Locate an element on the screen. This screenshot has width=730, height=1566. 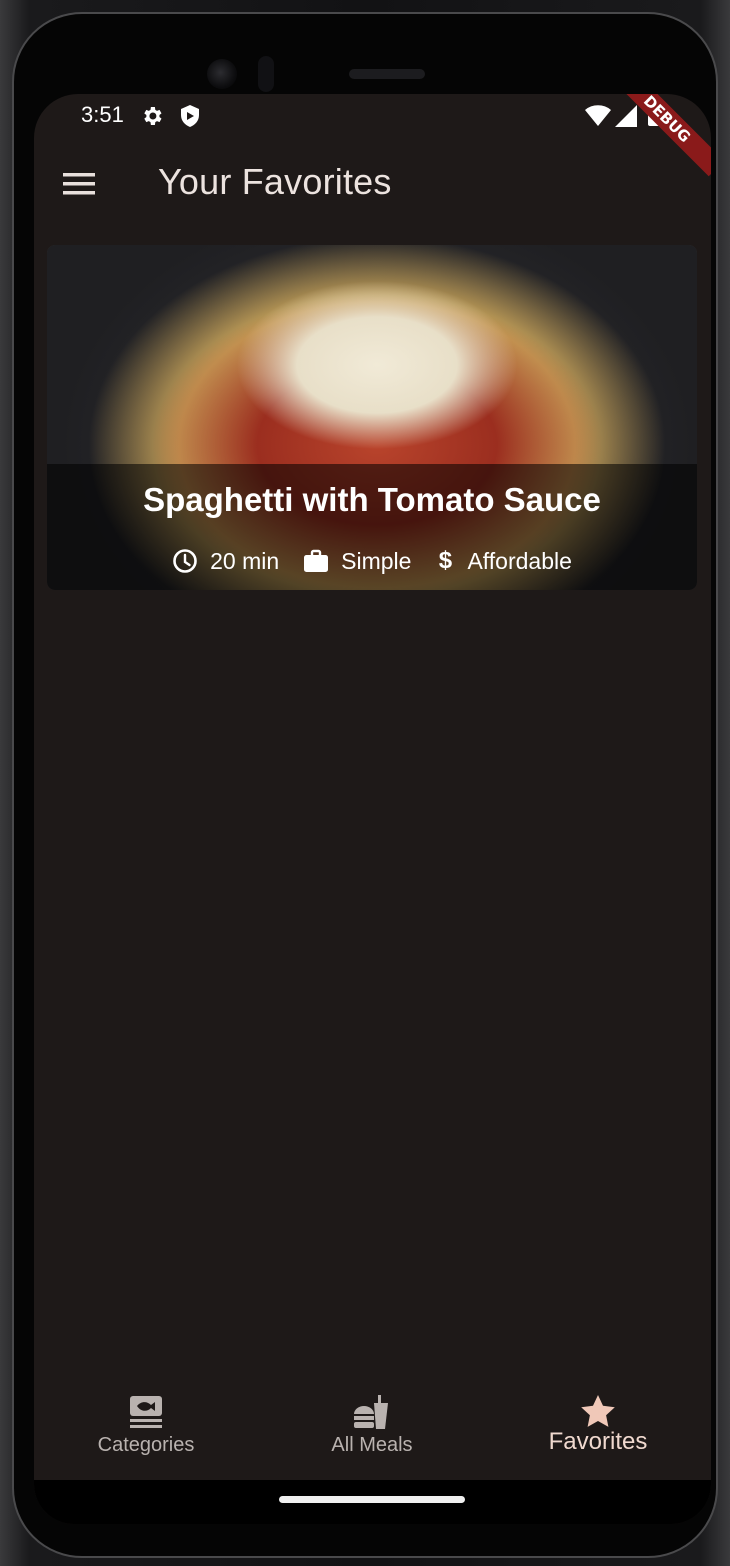
nav-tab-favorites: Favorites is located at coordinates (598, 1425).